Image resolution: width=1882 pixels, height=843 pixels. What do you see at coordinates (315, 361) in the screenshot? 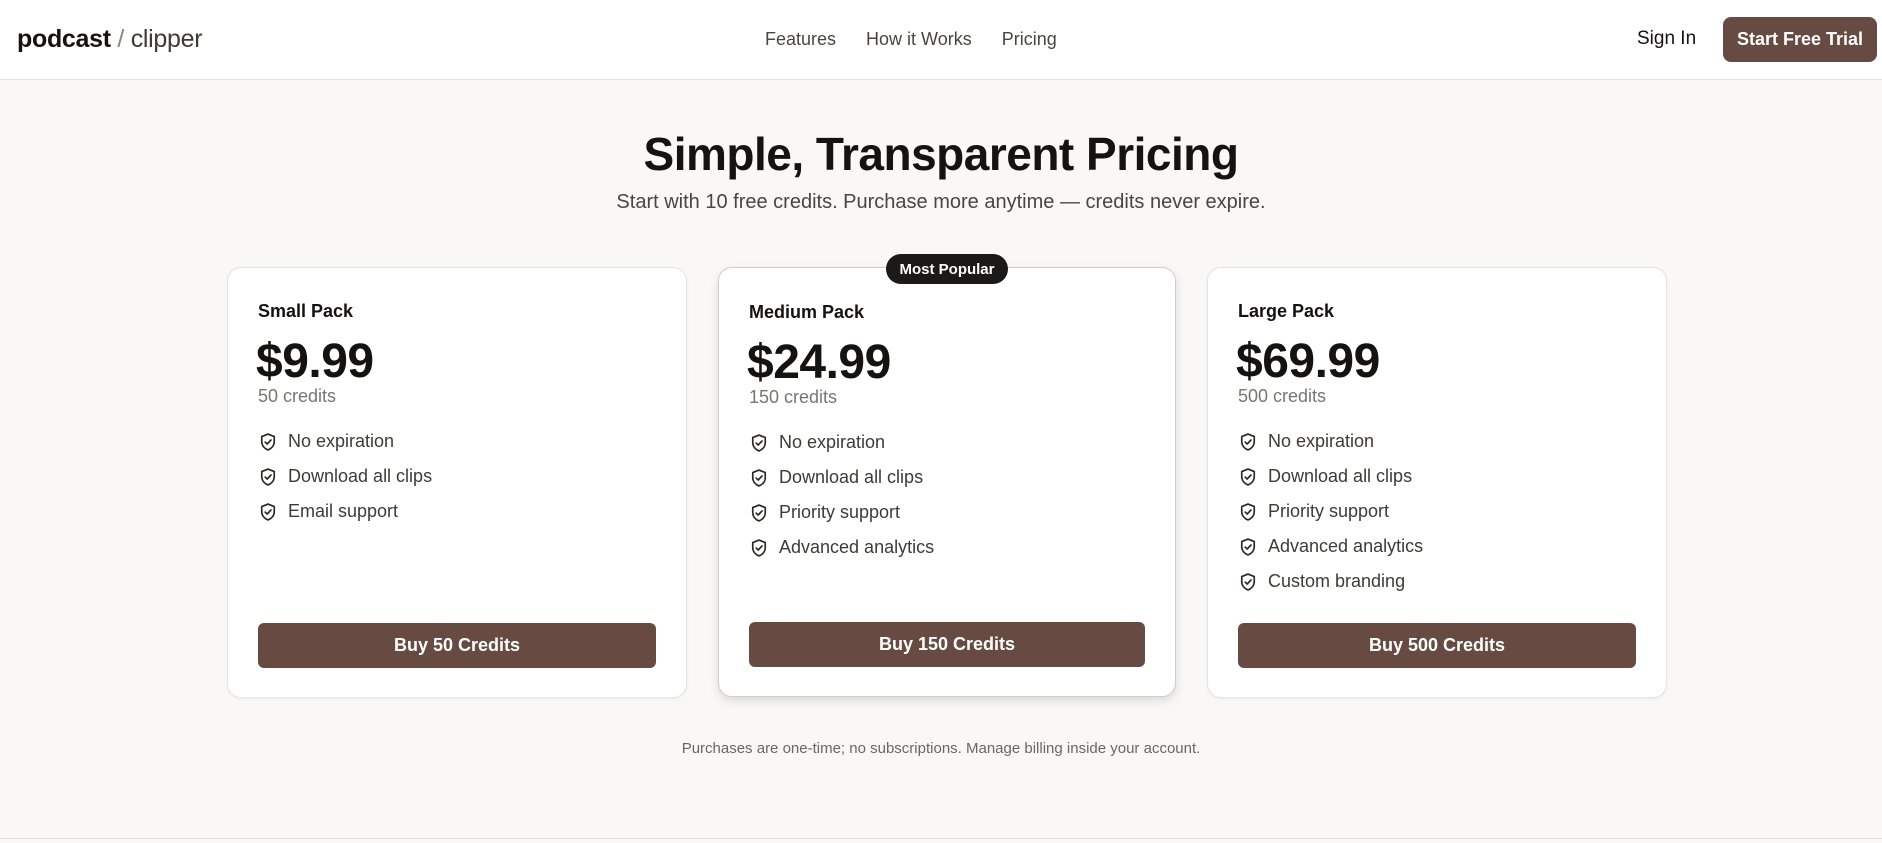
I see `plan-price: $9.99` at bounding box center [315, 361].